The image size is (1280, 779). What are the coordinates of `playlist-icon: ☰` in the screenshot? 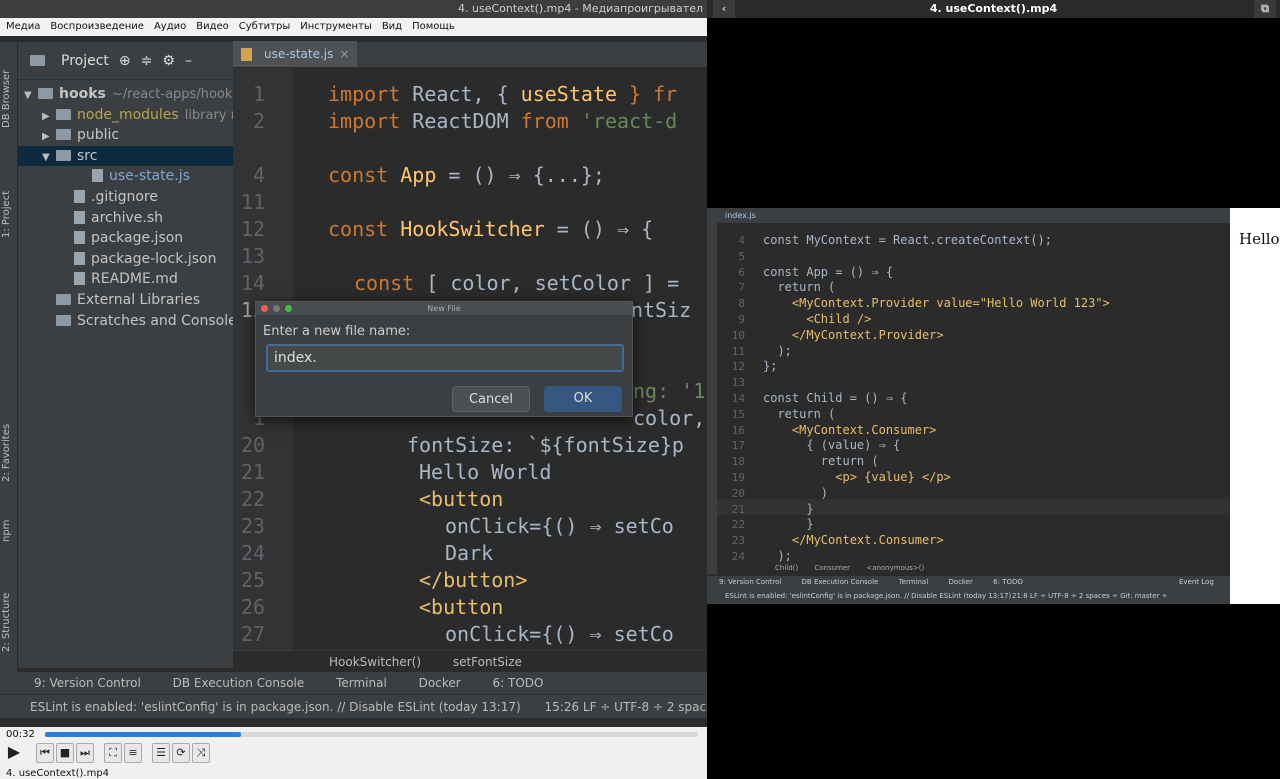 It's located at (161, 753).